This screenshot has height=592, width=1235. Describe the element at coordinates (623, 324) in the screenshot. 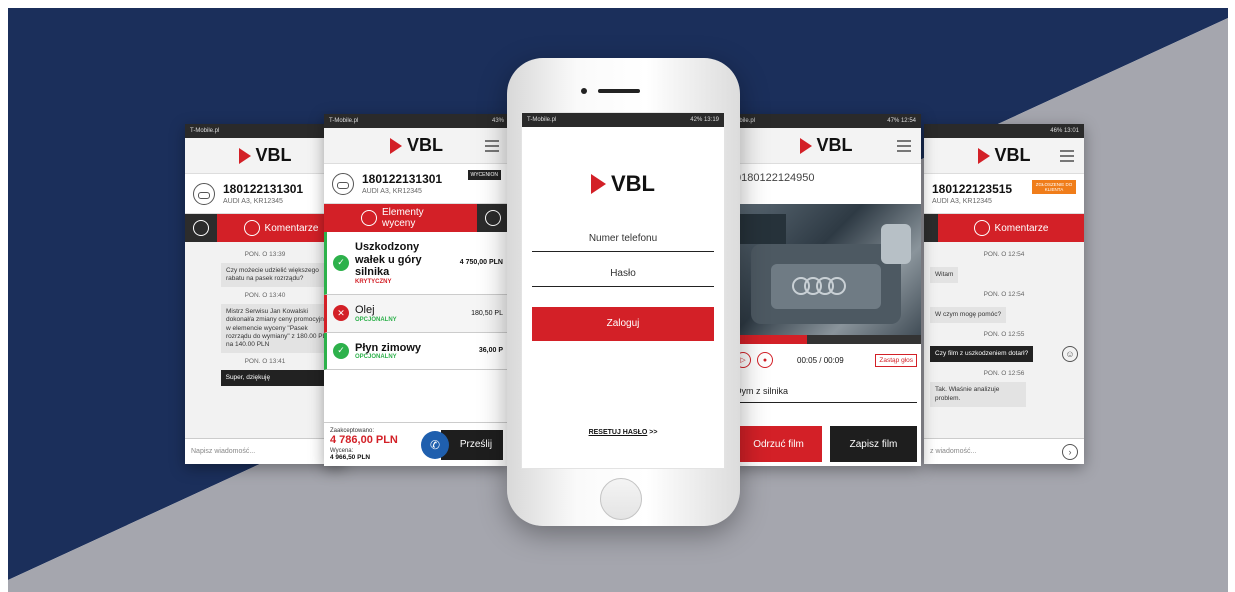

I see `login-button: Zaloguj` at that location.